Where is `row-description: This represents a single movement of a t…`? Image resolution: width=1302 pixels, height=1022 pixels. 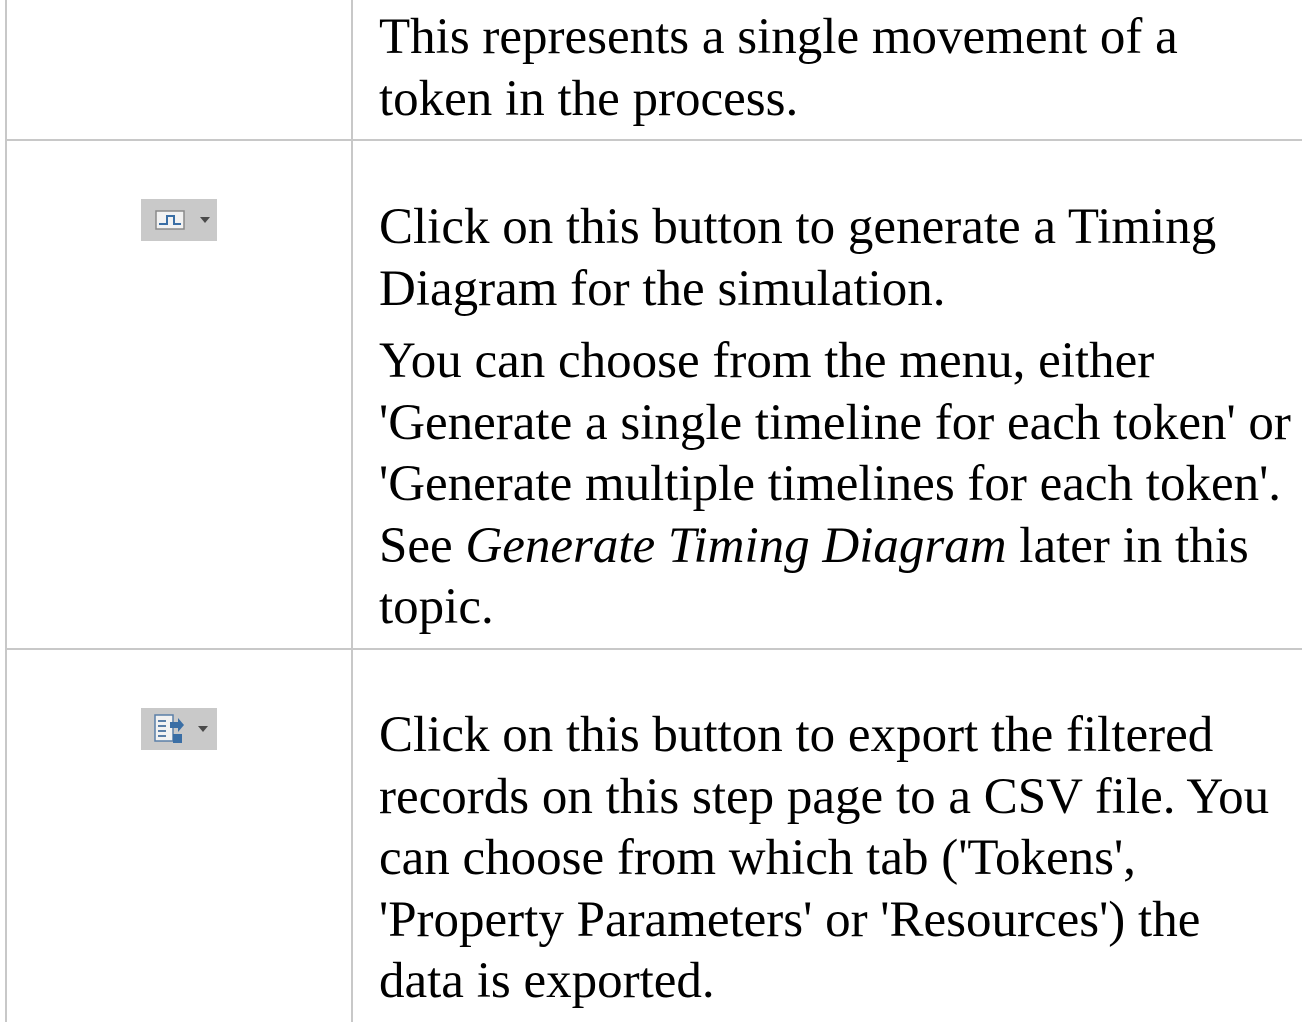 row-description: This represents a single movement of a t… is located at coordinates (836, 68).